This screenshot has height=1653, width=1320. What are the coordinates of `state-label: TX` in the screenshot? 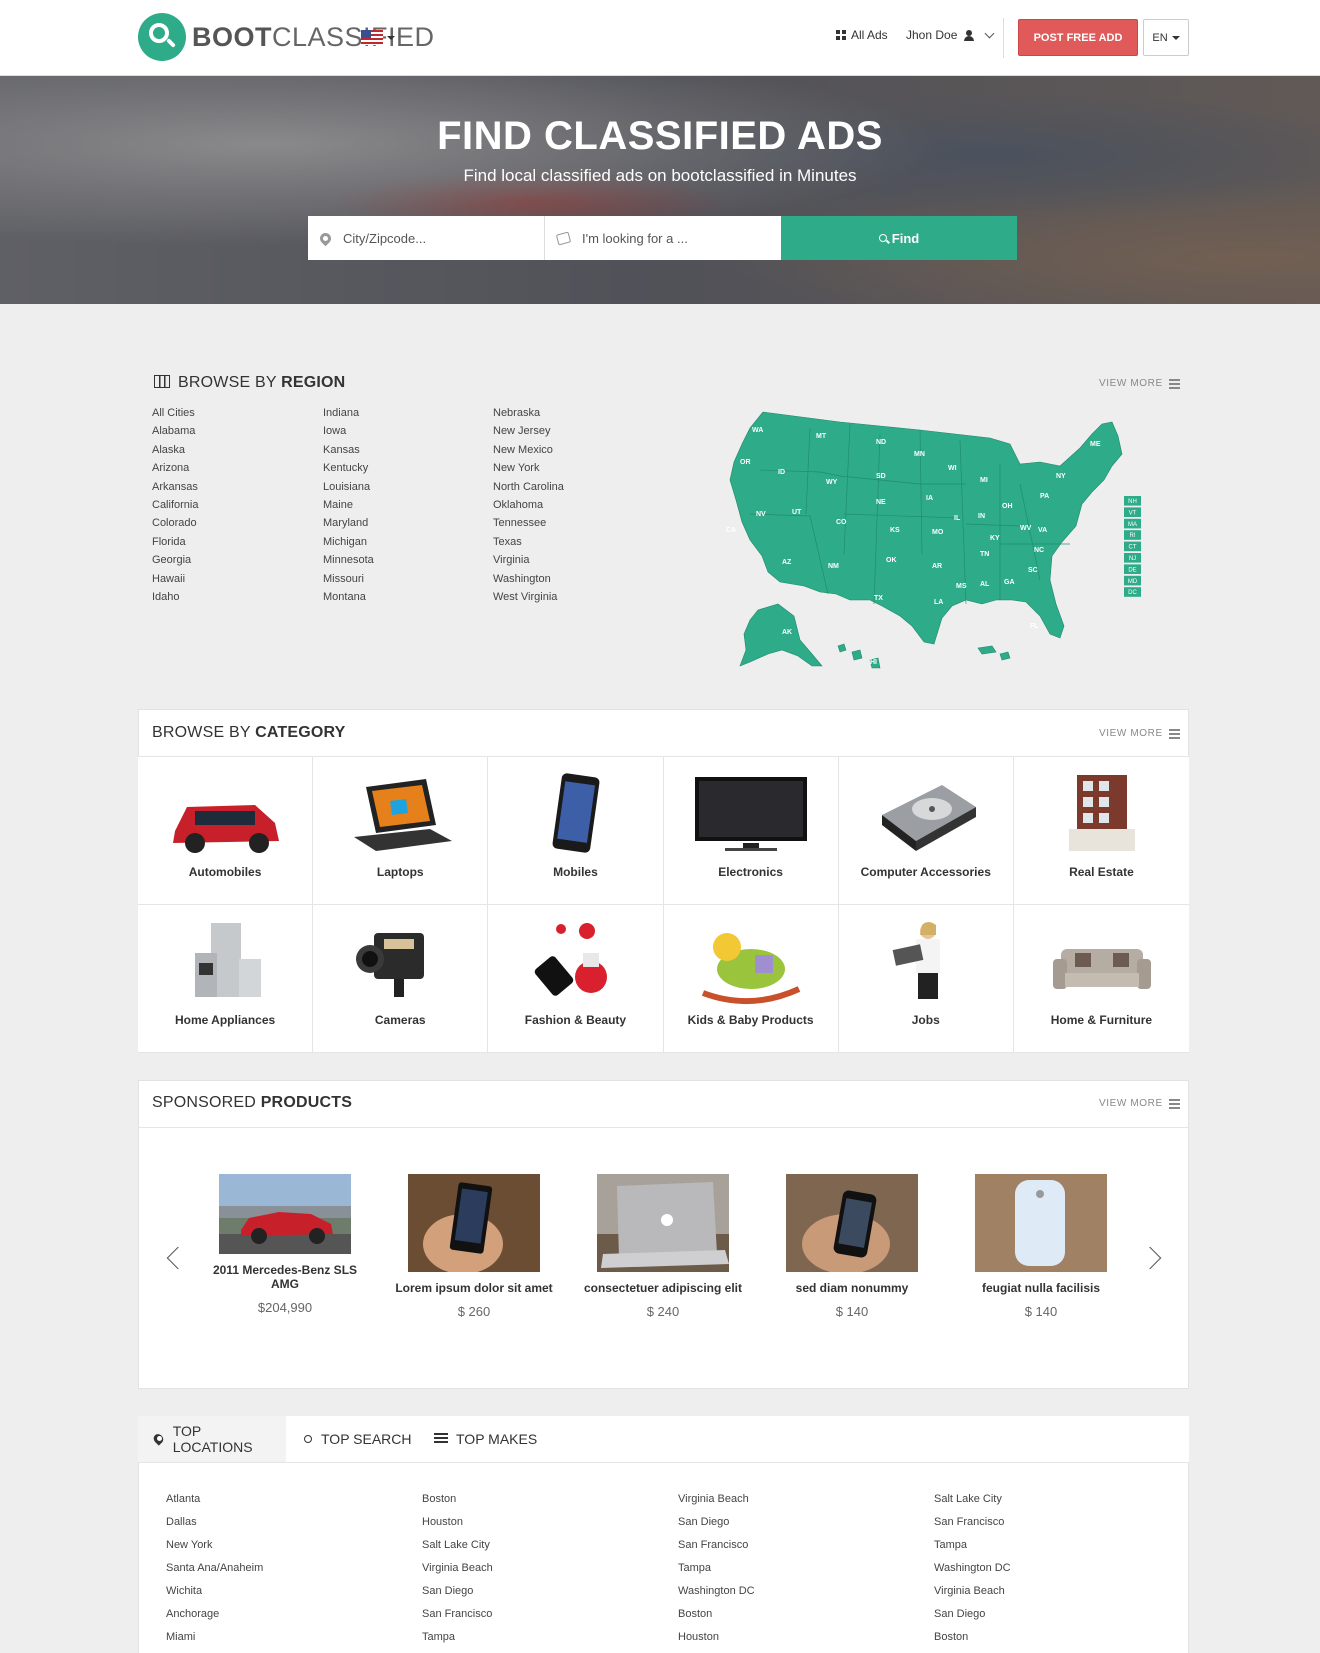 It's located at (878, 598).